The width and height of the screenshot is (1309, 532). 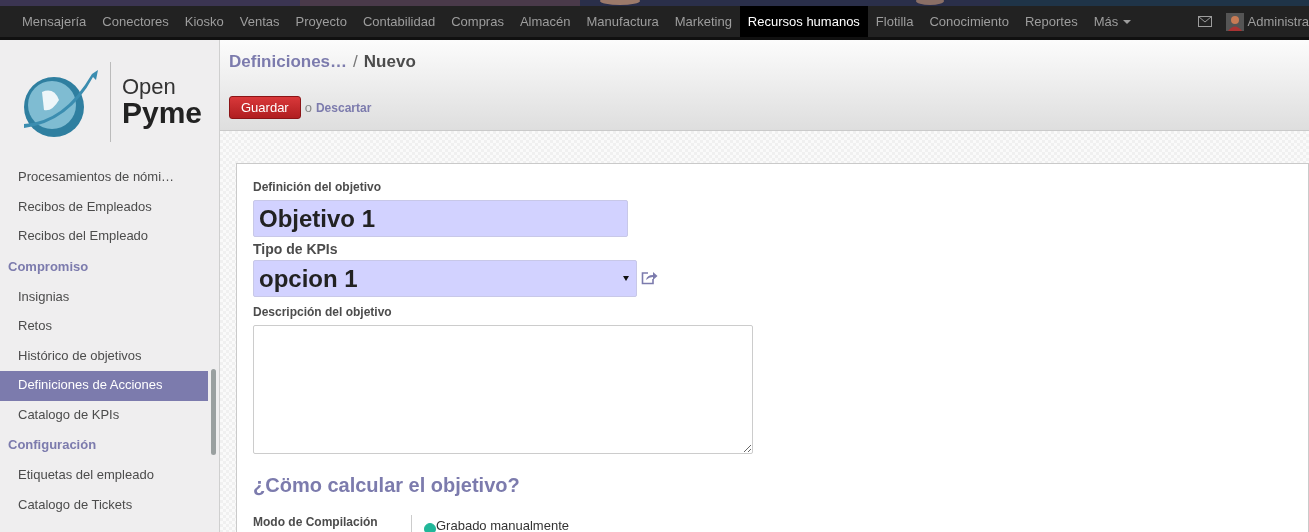 I want to click on more-menu: Más, so click(x=1112, y=21).